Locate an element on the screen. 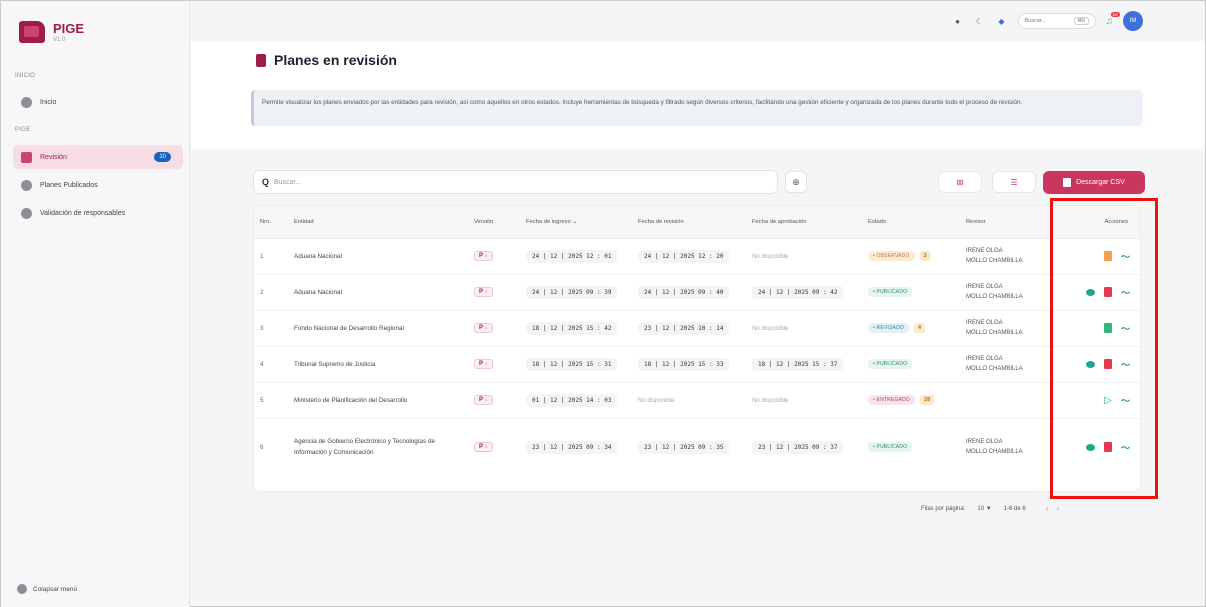 The width and height of the screenshot is (1206, 607). fecha-ingreso: 18 | 12 | 2025 15 : 42 is located at coordinates (572, 328).